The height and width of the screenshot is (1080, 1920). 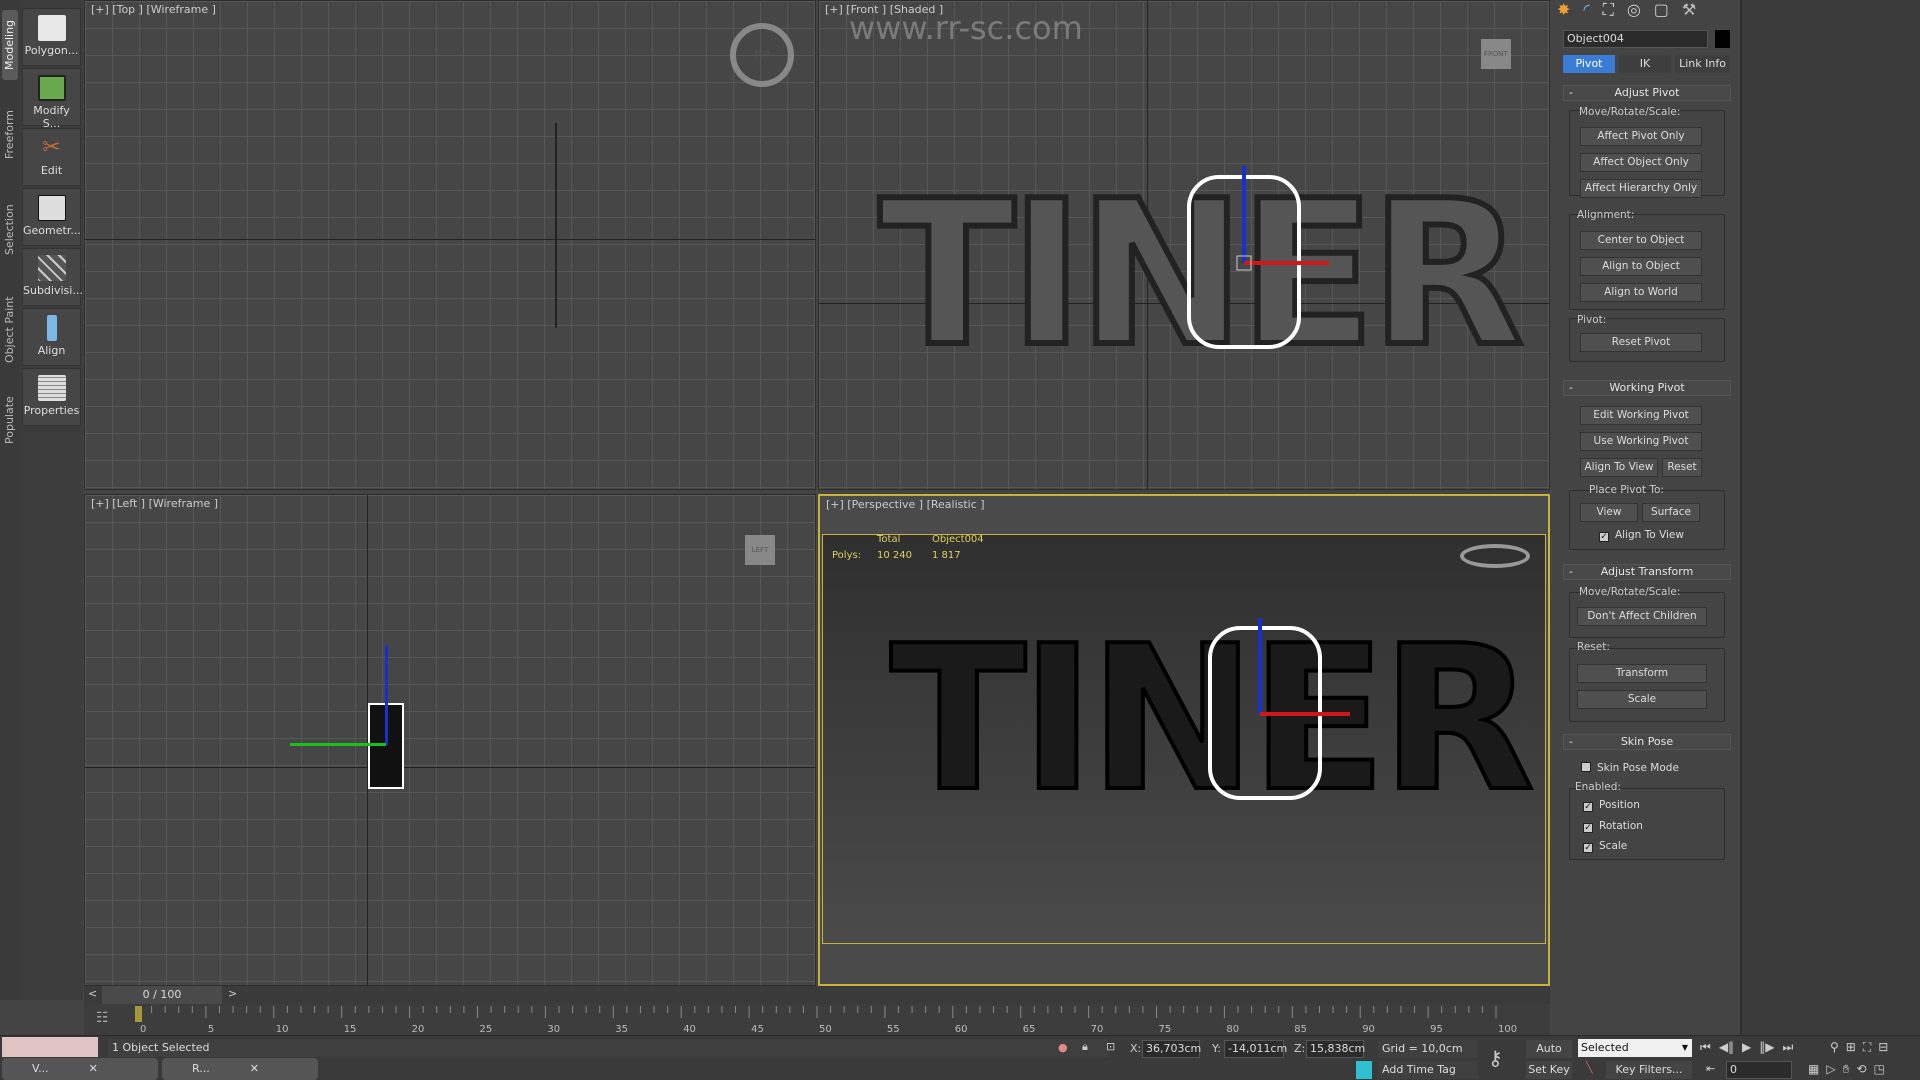 What do you see at coordinates (1641, 240) in the screenshot?
I see `center-to-object-button: Center to Object` at bounding box center [1641, 240].